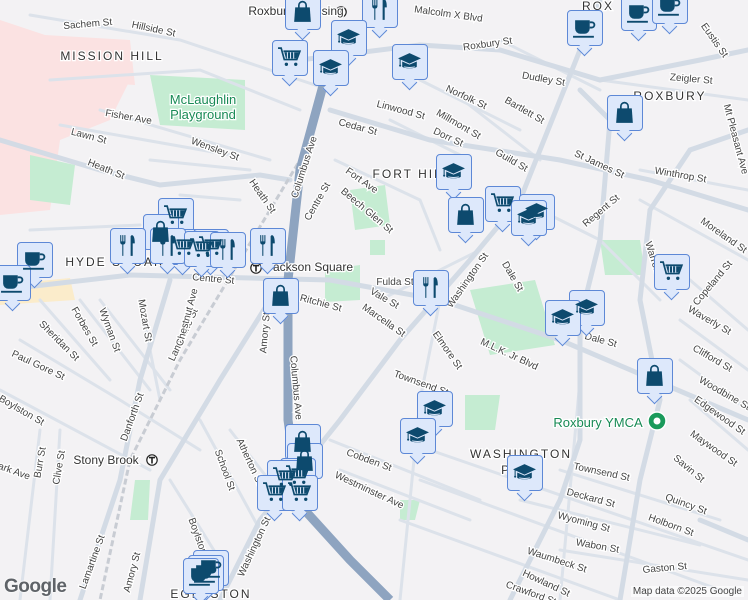 This screenshot has width=748, height=600. Describe the element at coordinates (203, 115) in the screenshot. I see `poi-label: Playground` at that location.